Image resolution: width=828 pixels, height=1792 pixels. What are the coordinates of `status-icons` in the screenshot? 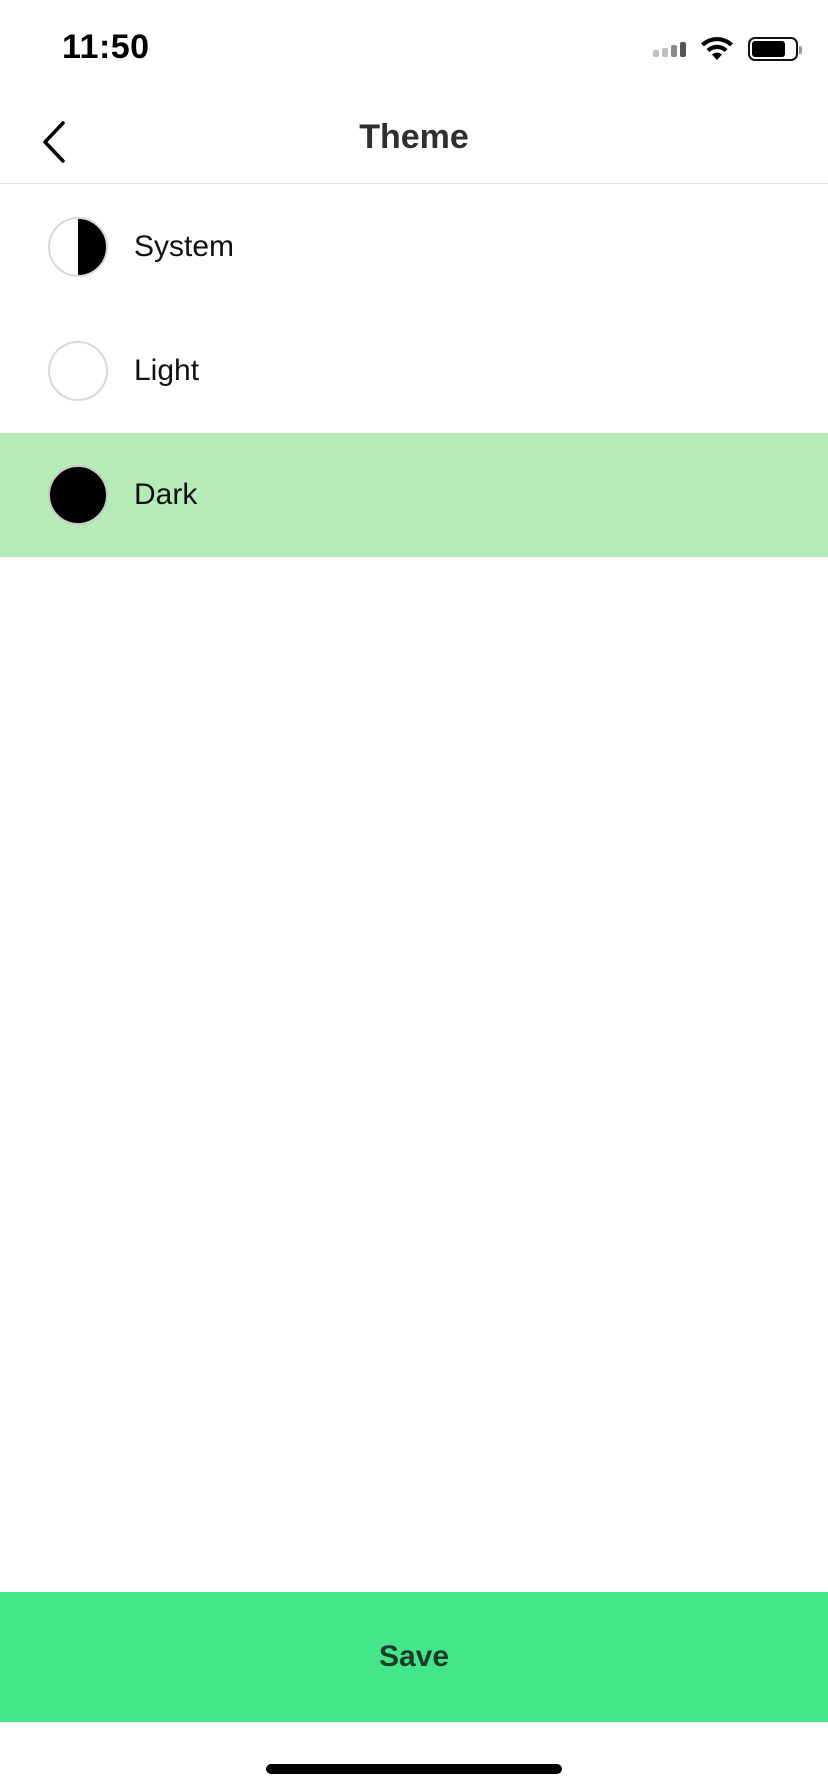 It's located at (727, 49).